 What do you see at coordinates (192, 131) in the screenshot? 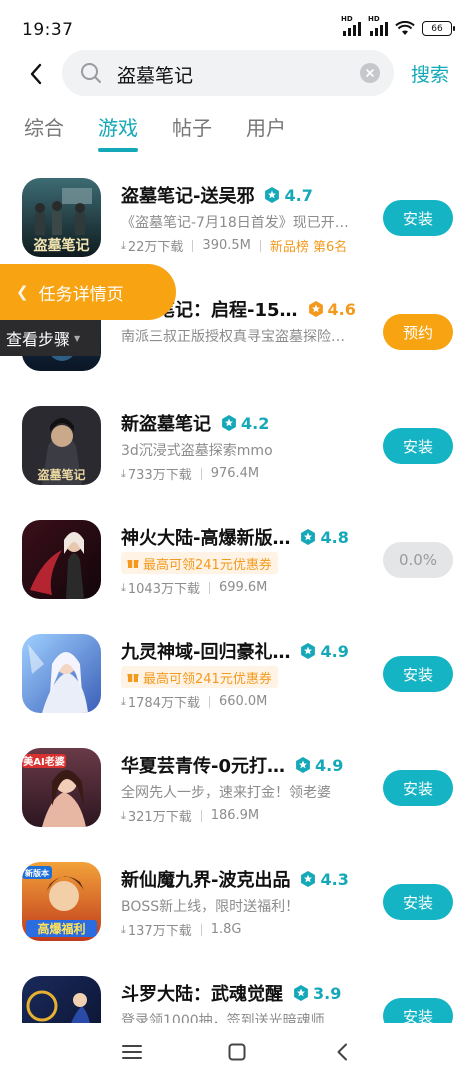
I see `tab-posts: 帖子` at bounding box center [192, 131].